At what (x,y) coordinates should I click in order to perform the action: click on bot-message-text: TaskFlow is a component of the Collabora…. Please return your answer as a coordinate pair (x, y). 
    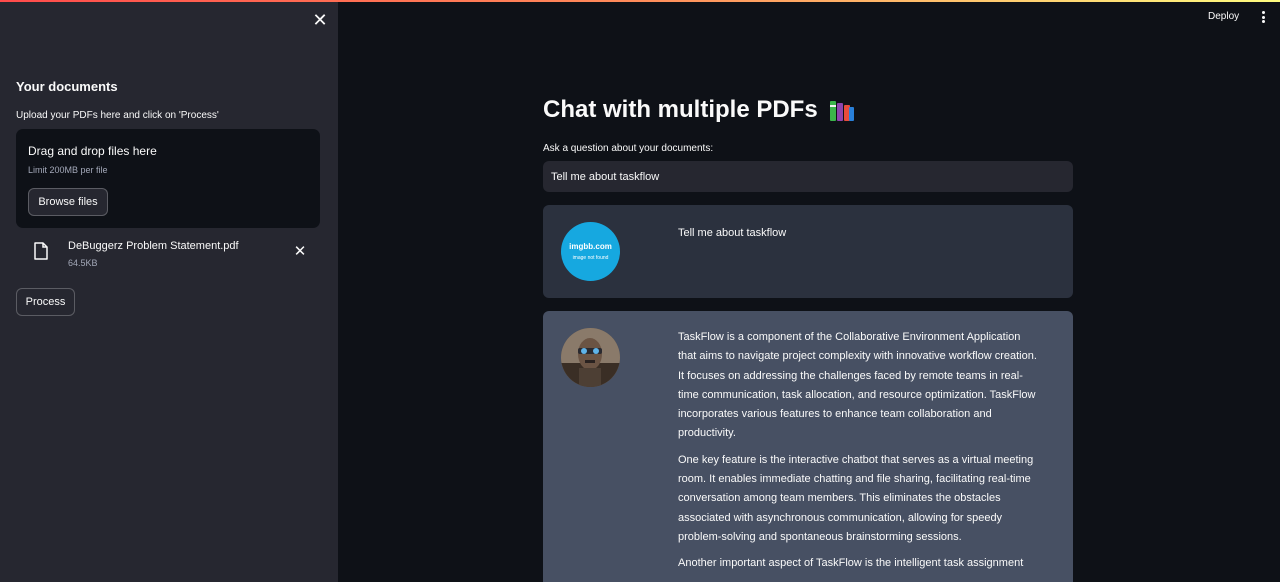
    Looking at the image, I should click on (859, 454).